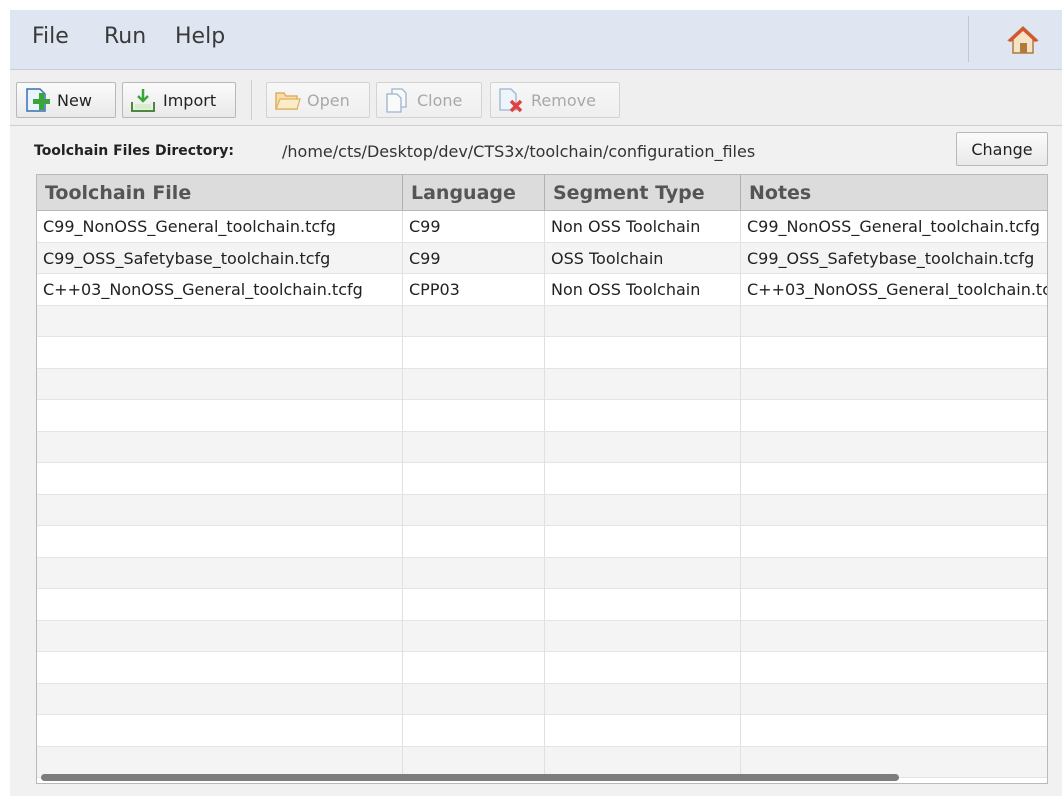 This screenshot has height=796, width=1062. Describe the element at coordinates (134, 151) in the screenshot. I see `directory-label: Toolchain Files Directory:` at that location.